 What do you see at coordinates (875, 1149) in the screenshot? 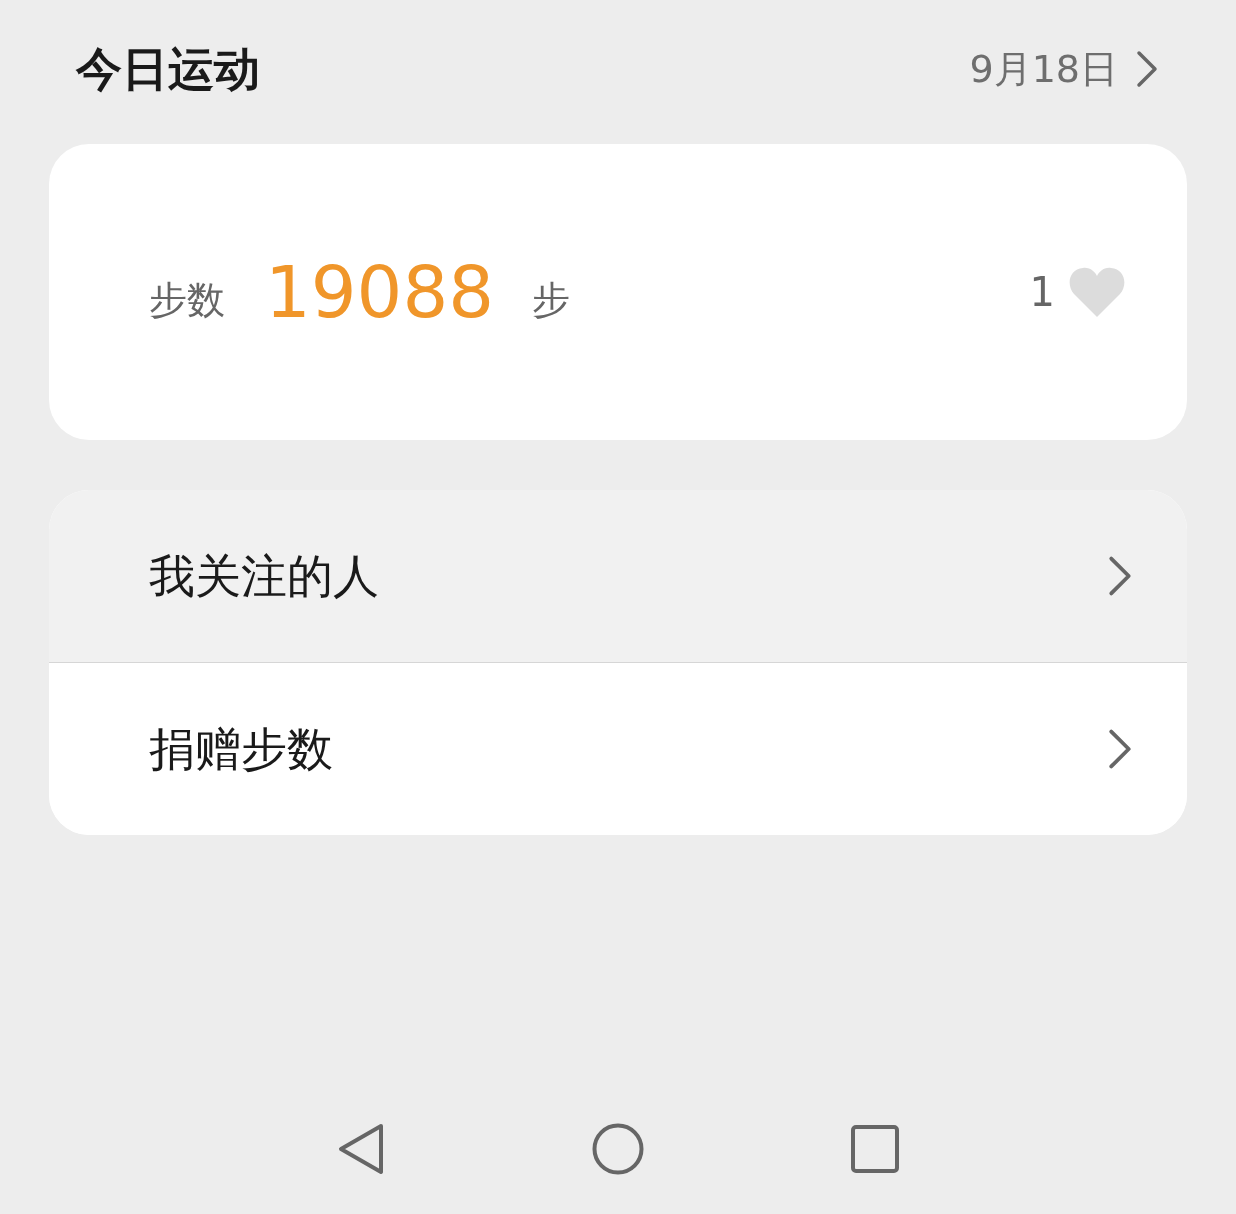
I see `recents-icon` at bounding box center [875, 1149].